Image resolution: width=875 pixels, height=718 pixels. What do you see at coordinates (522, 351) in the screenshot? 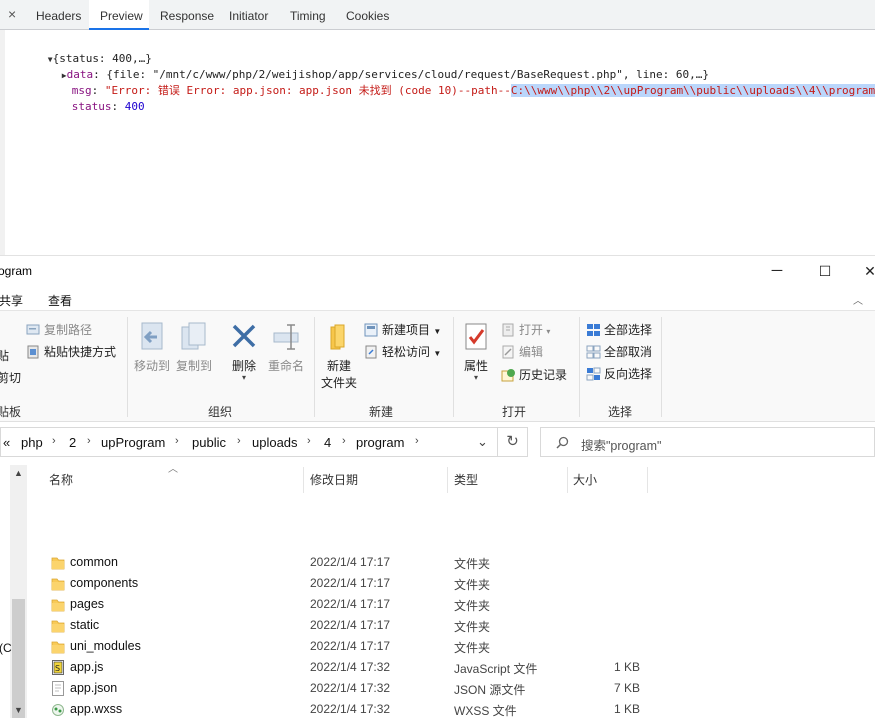
I see `edit-button: 编辑` at bounding box center [522, 351].